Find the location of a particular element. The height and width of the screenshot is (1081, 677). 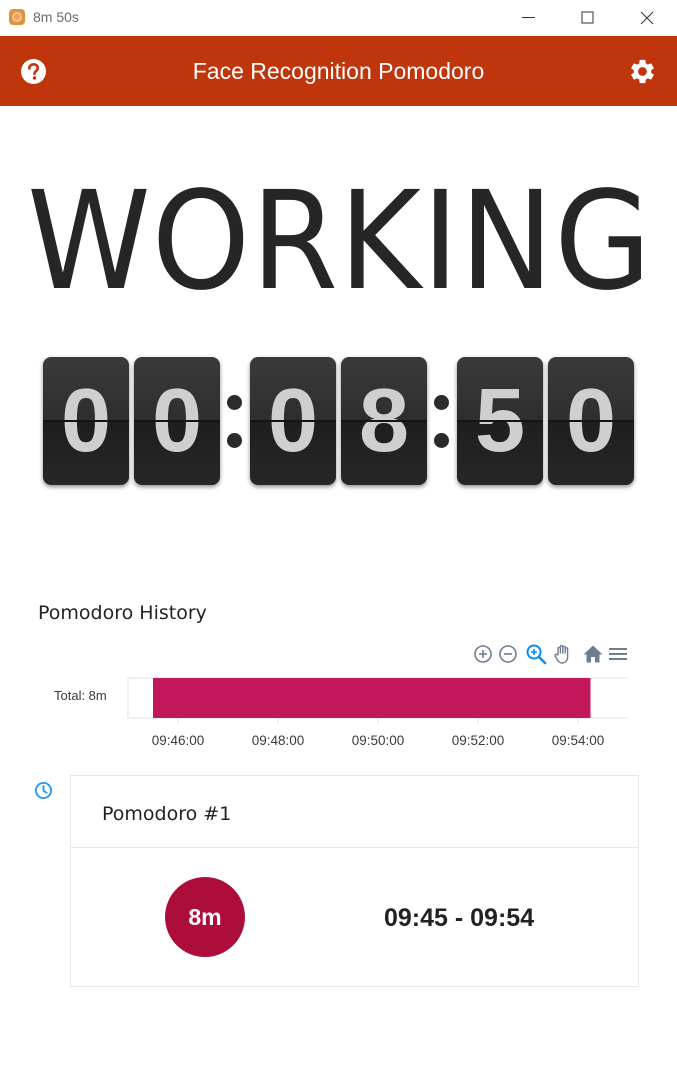

app-title: Face Recognition Pomodoro is located at coordinates (338, 71).